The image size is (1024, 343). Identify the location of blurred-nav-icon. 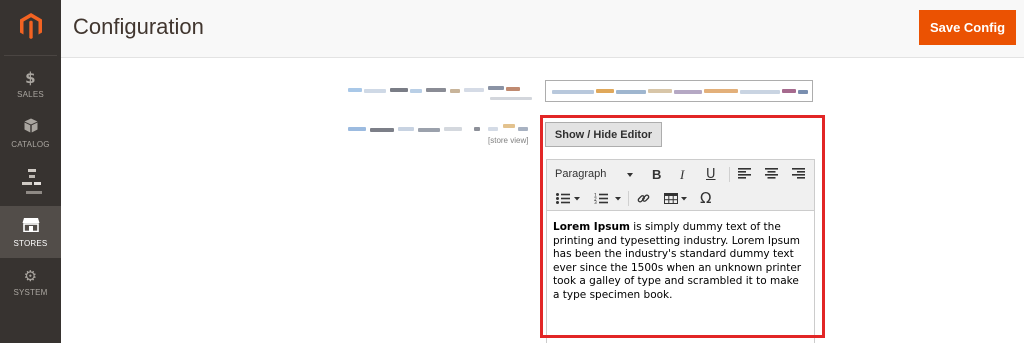
(31, 182).